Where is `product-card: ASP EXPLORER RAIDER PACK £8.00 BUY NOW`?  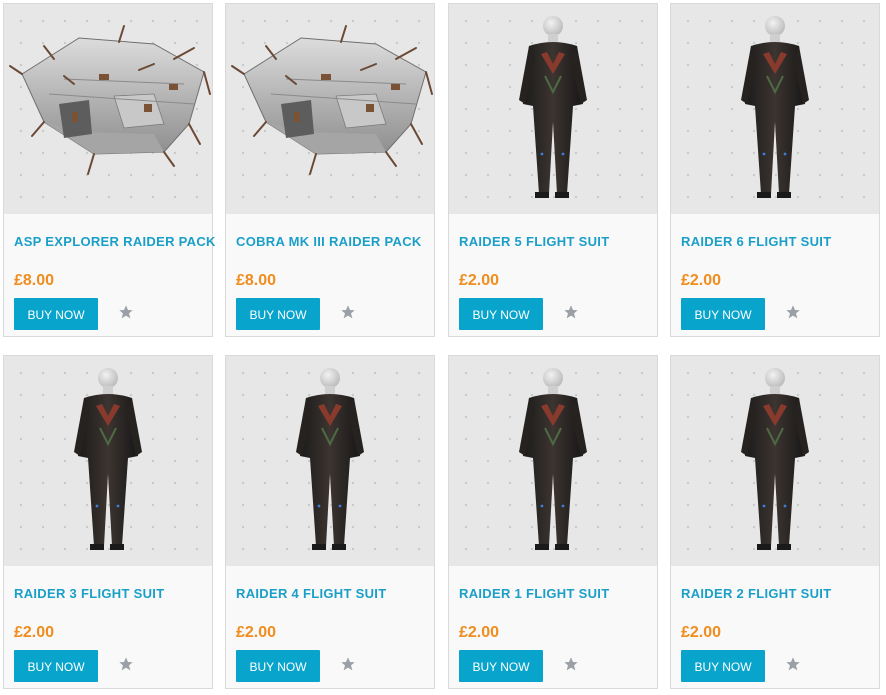
product-card: ASP EXPLORER RAIDER PACK £8.00 BUY NOW is located at coordinates (109, 170).